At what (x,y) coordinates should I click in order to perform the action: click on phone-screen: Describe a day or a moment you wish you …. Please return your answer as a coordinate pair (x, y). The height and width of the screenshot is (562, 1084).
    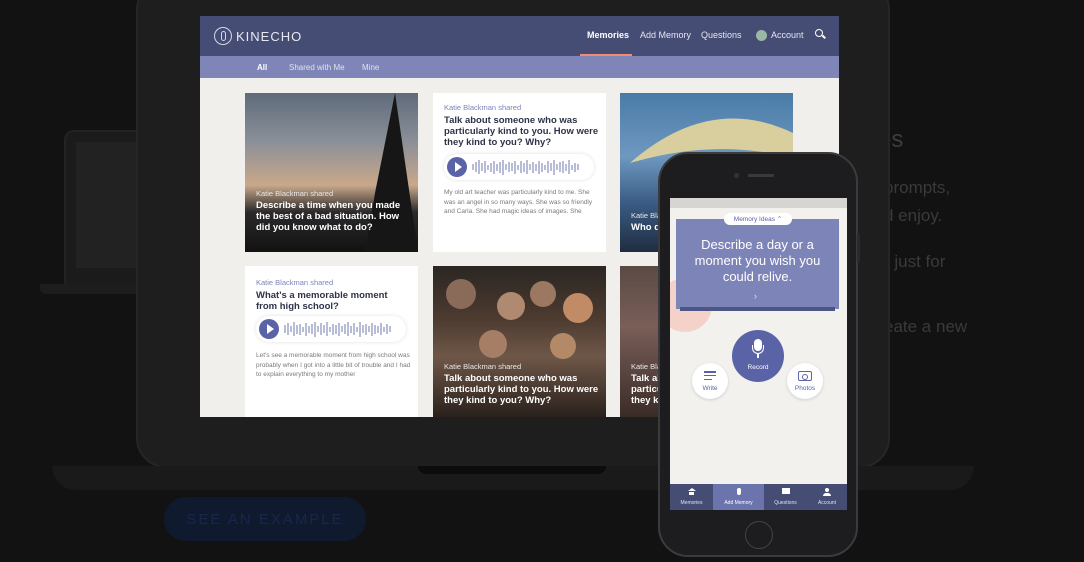
    Looking at the image, I should click on (758, 354).